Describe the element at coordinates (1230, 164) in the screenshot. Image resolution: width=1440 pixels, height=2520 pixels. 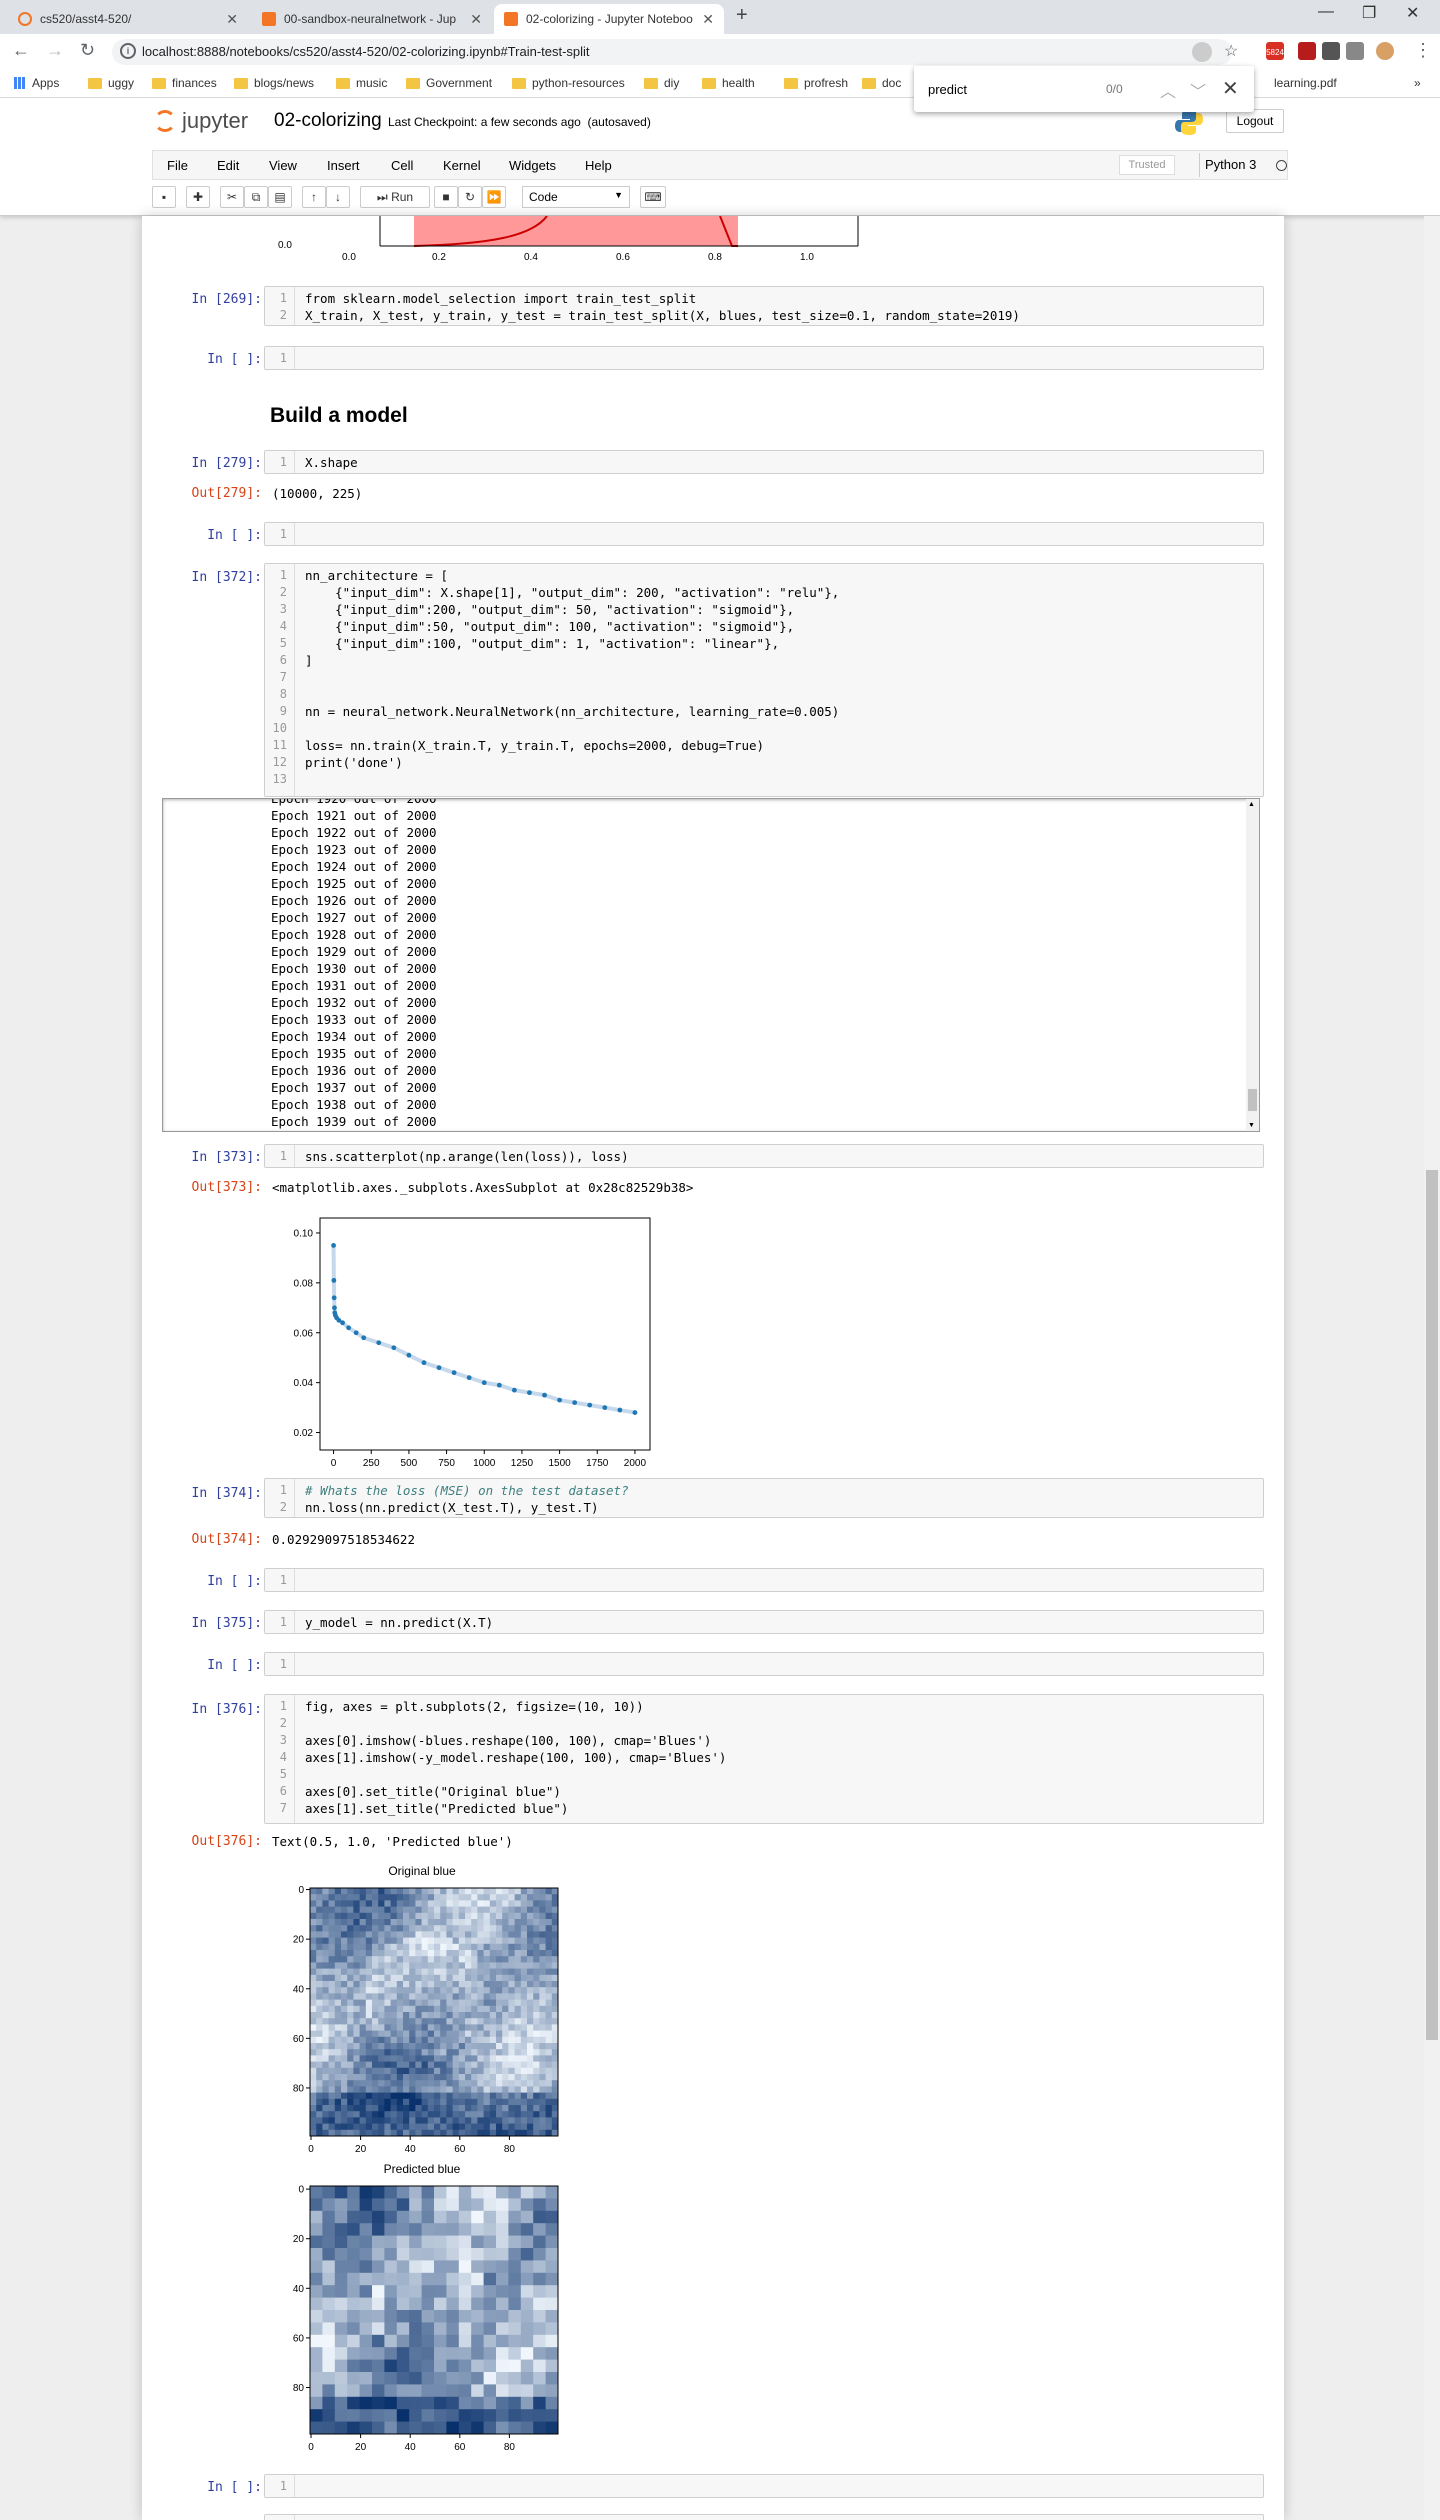
I see `kernel-name: Python 3` at that location.